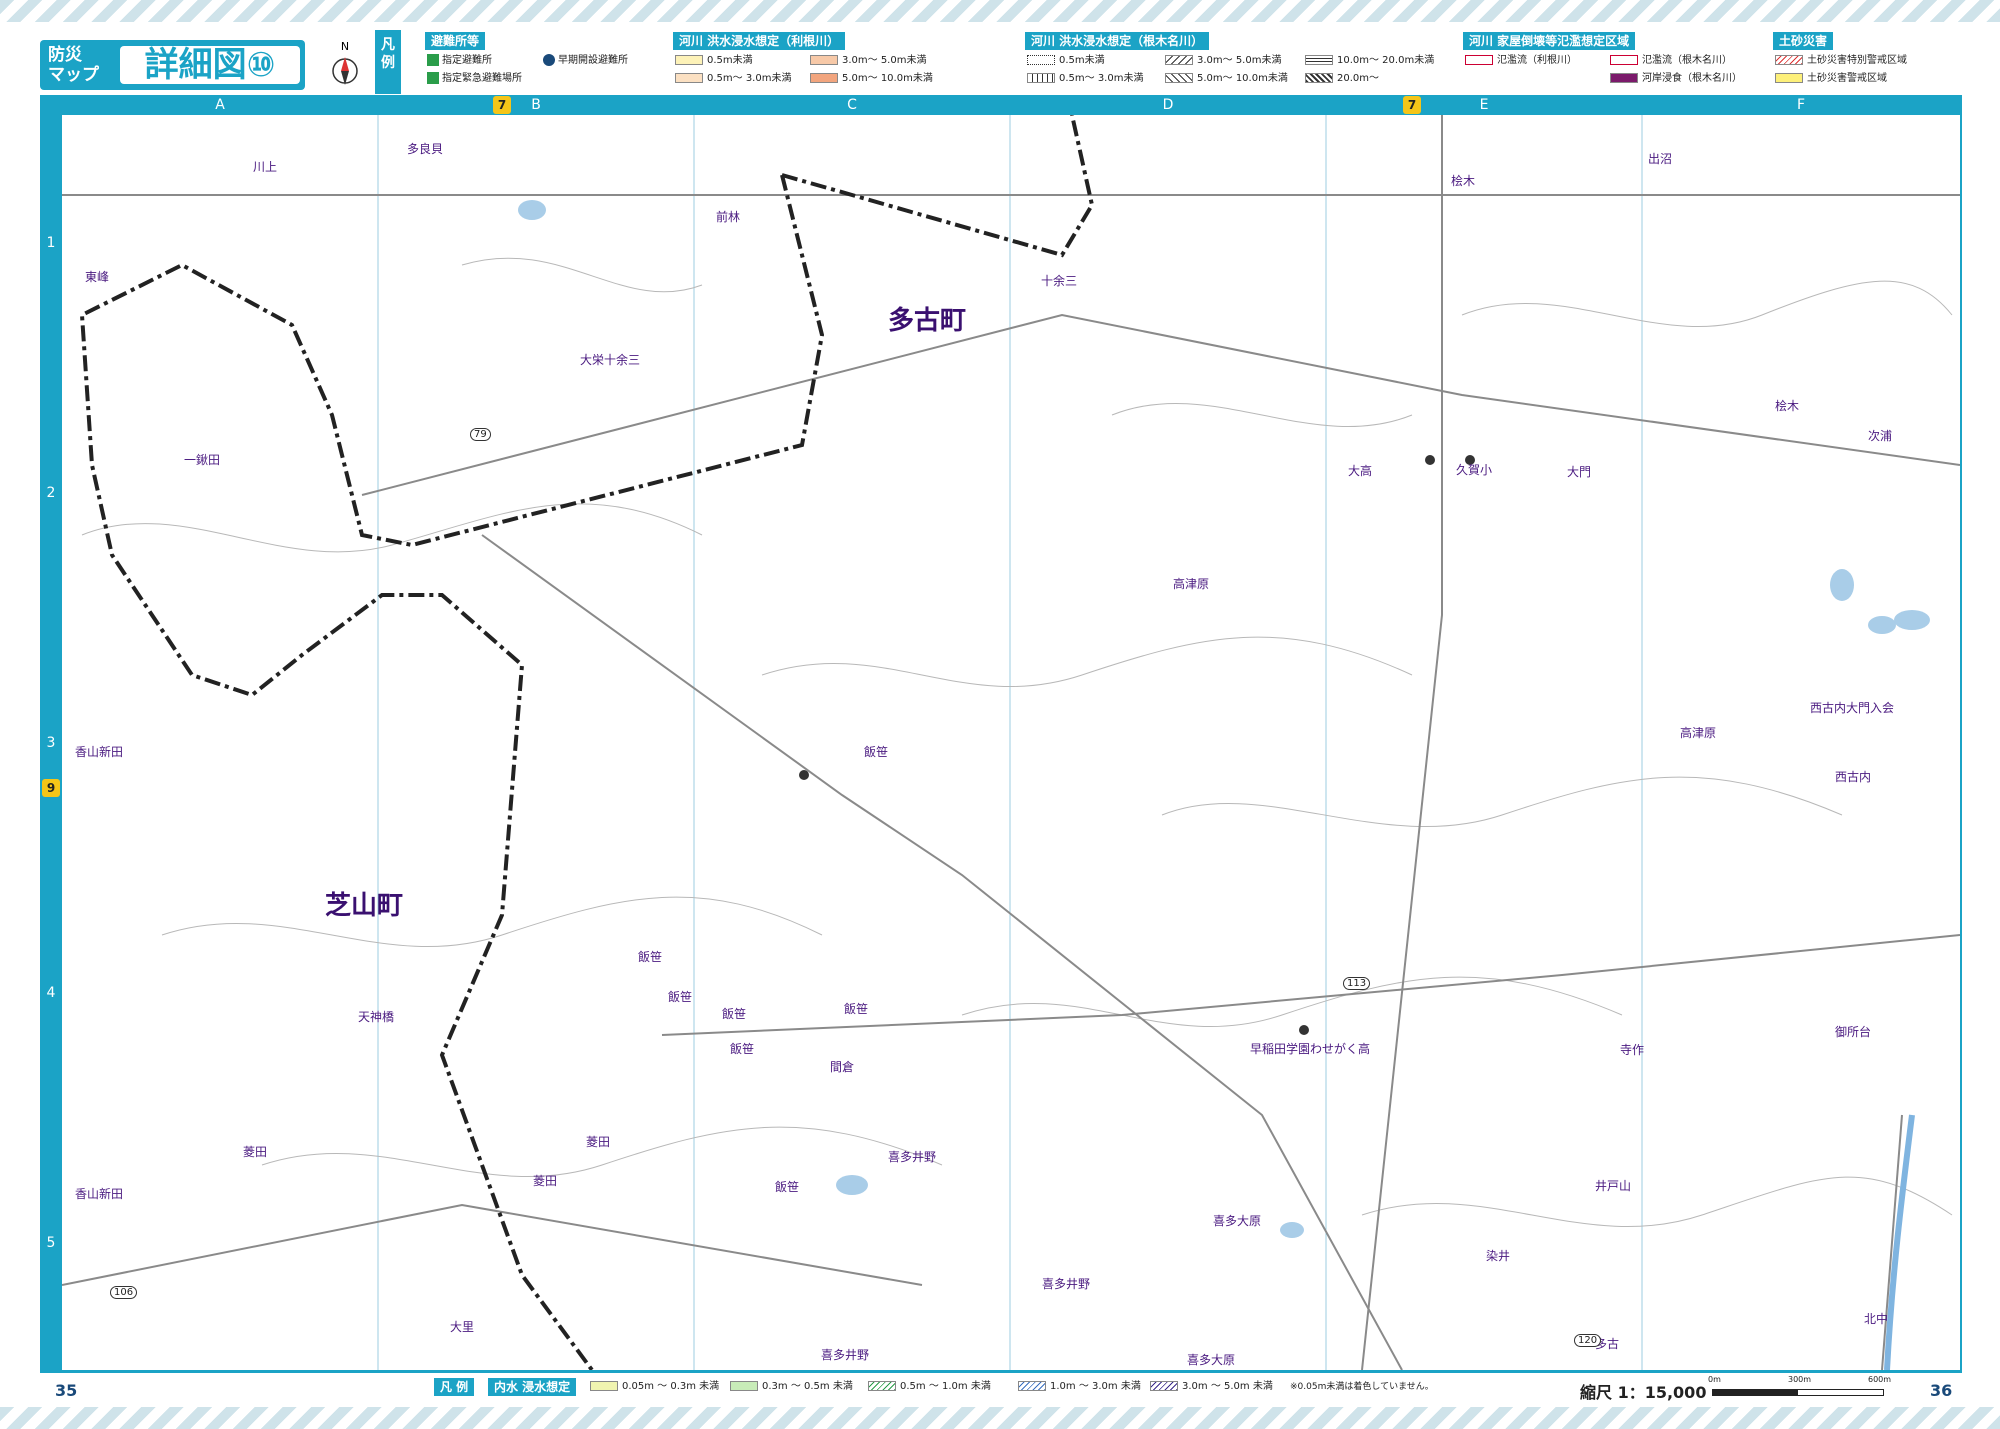 The image size is (2000, 1429). Describe the element at coordinates (852, 105) in the screenshot. I see `grid-col-c: C` at that location.